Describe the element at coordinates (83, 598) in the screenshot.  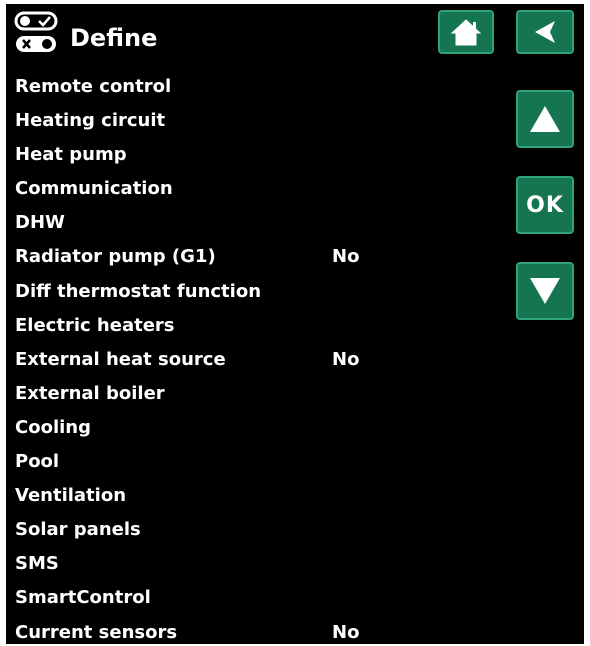
I see `menu-item-label: SmartControl` at that location.